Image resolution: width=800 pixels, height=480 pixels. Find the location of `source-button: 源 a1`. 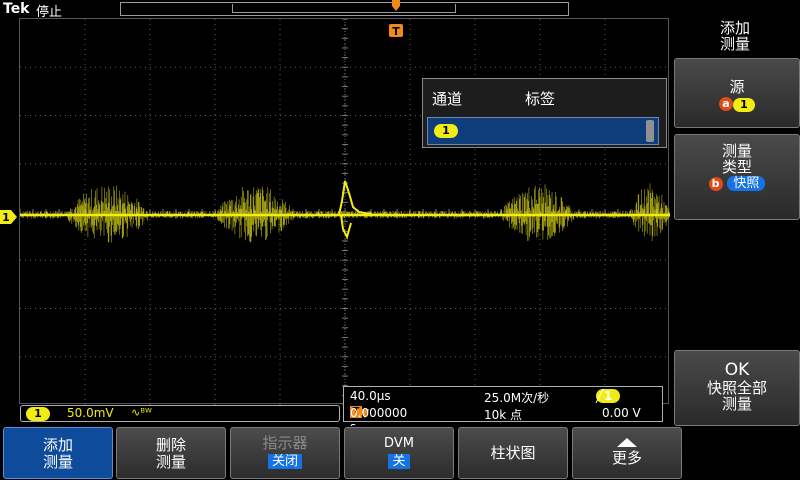

source-button: 源 a1 is located at coordinates (737, 93).